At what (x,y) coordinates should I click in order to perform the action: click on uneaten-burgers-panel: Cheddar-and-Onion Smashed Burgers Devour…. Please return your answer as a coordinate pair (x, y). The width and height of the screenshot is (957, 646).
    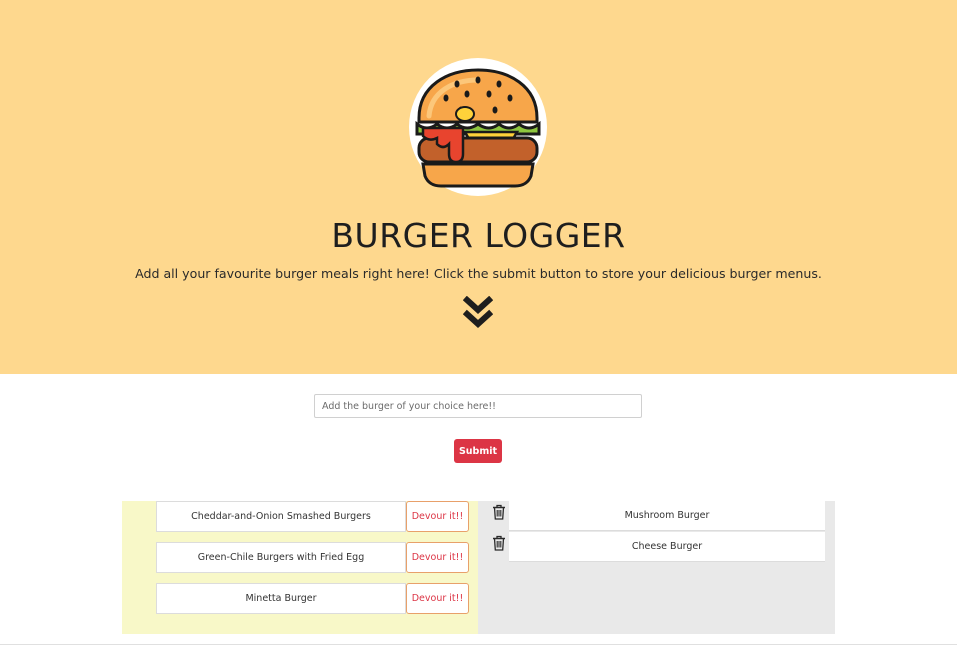
    Looking at the image, I should click on (300, 567).